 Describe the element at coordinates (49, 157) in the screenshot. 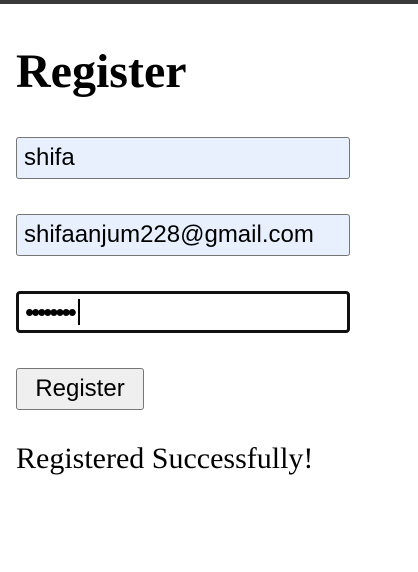

I see `name-input-value: shifa` at that location.